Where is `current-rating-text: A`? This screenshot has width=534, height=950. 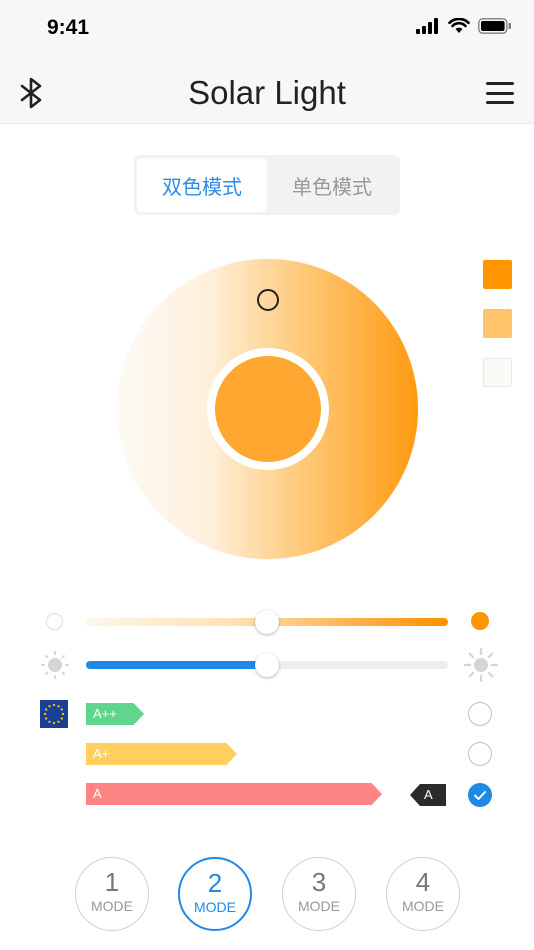 current-rating-text: A is located at coordinates (428, 794).